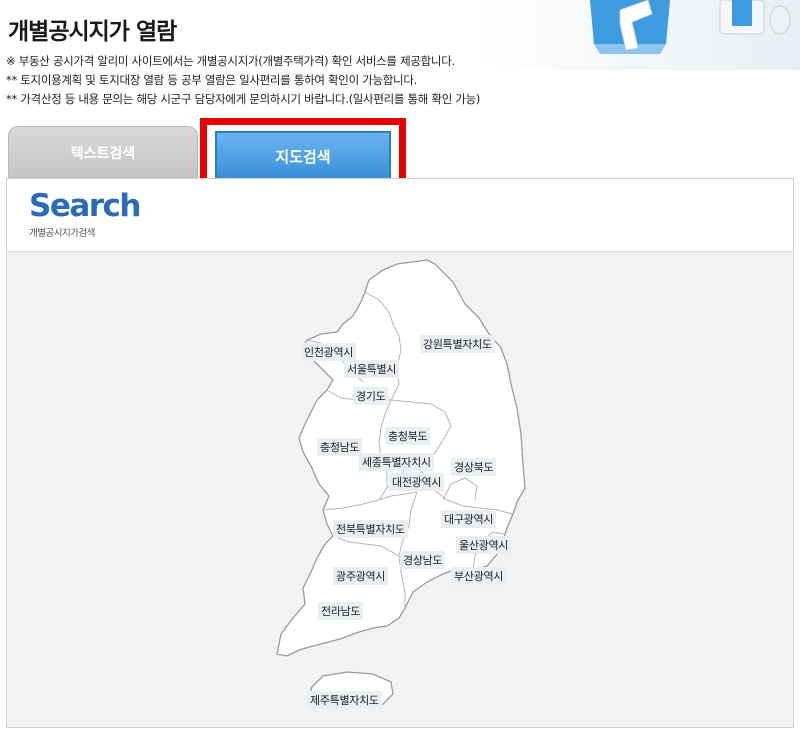  Describe the element at coordinates (103, 152) in the screenshot. I see `tab-text-search: 텍스트검색` at that location.